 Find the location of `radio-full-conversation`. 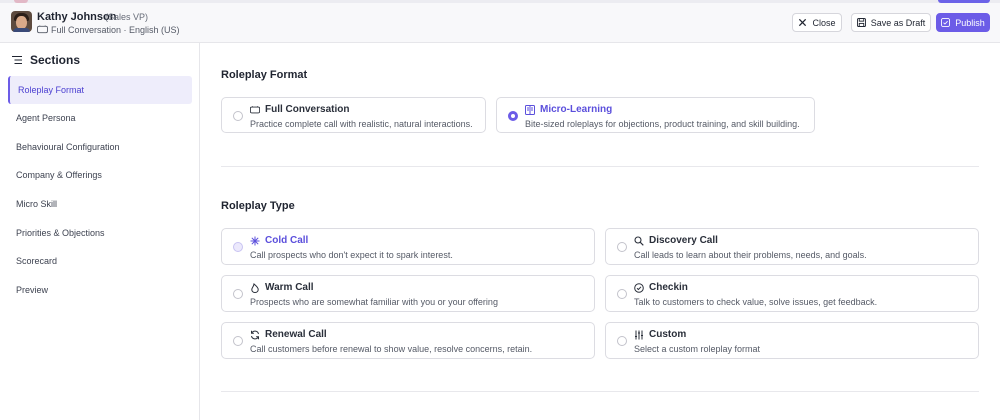

radio-full-conversation is located at coordinates (238, 116).